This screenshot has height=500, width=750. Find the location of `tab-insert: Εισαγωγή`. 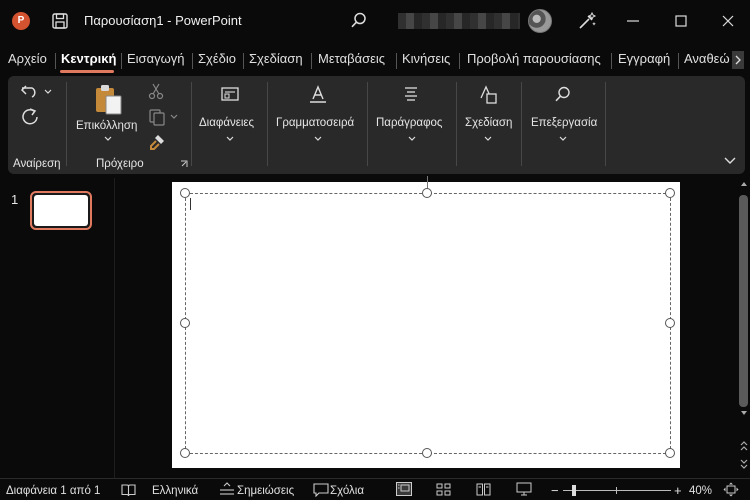

tab-insert: Εισαγωγή is located at coordinates (155, 58).